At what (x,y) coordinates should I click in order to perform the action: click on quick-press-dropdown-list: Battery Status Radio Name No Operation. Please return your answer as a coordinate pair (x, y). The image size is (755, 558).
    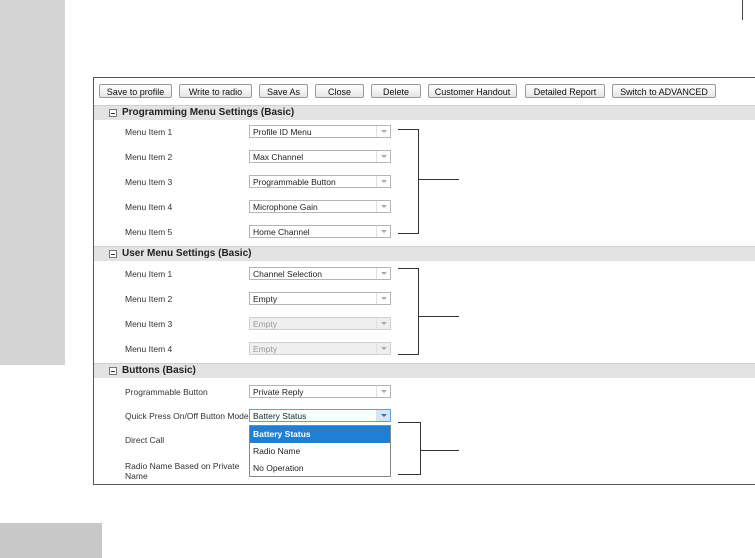
    Looking at the image, I should click on (320, 451).